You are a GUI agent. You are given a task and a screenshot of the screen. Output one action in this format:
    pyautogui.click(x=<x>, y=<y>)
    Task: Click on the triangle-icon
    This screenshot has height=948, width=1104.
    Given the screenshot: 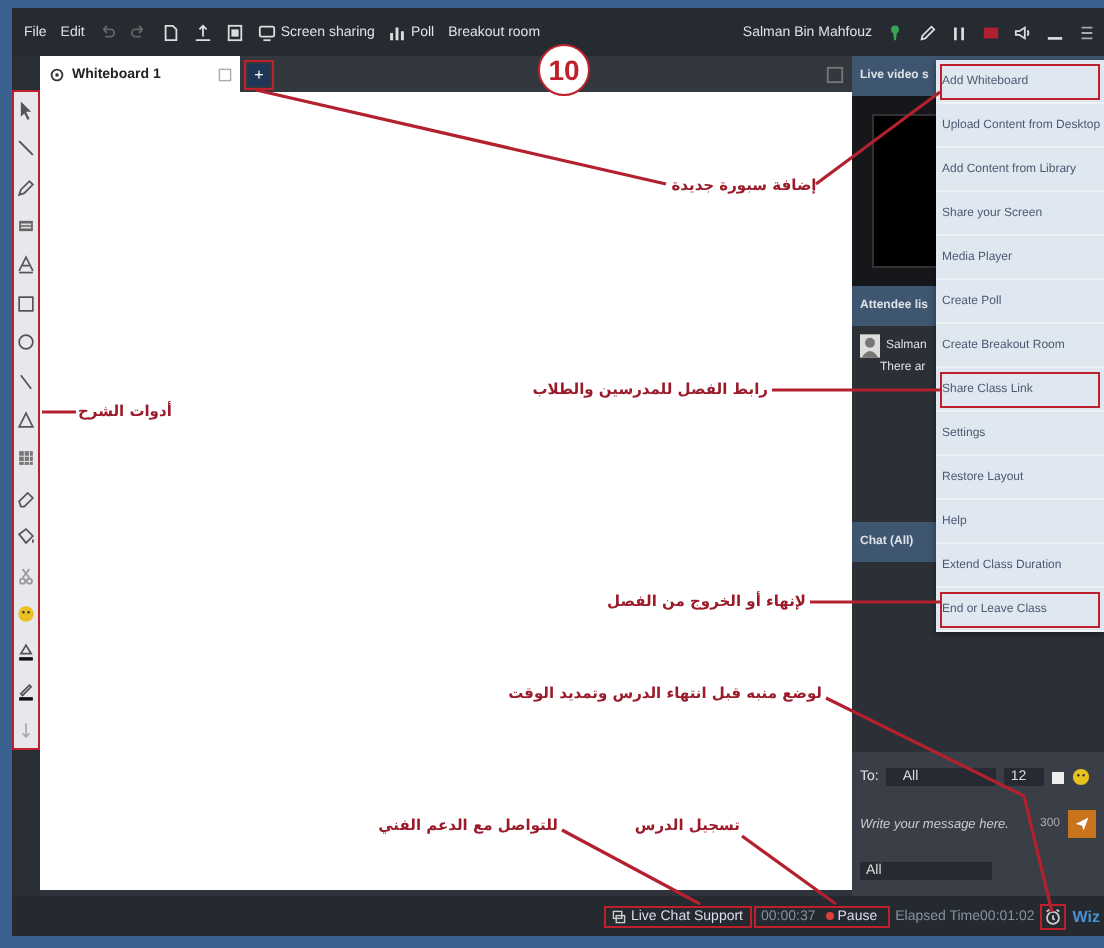 What is the action you would take?
    pyautogui.click(x=26, y=419)
    